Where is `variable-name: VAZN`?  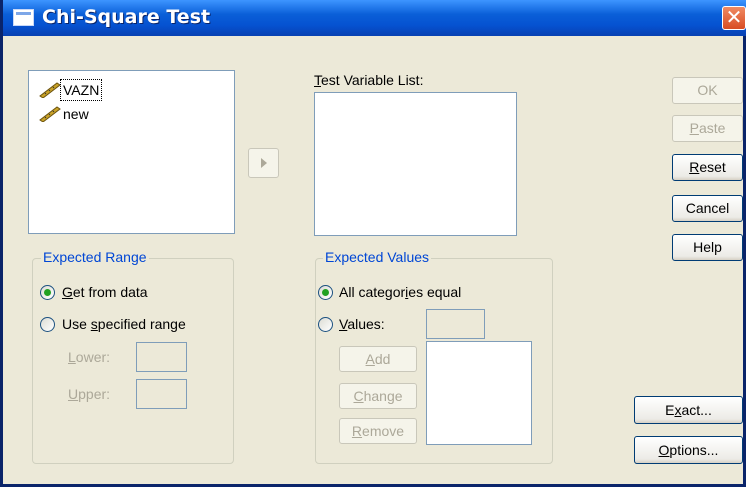
variable-name: VAZN is located at coordinates (81, 90).